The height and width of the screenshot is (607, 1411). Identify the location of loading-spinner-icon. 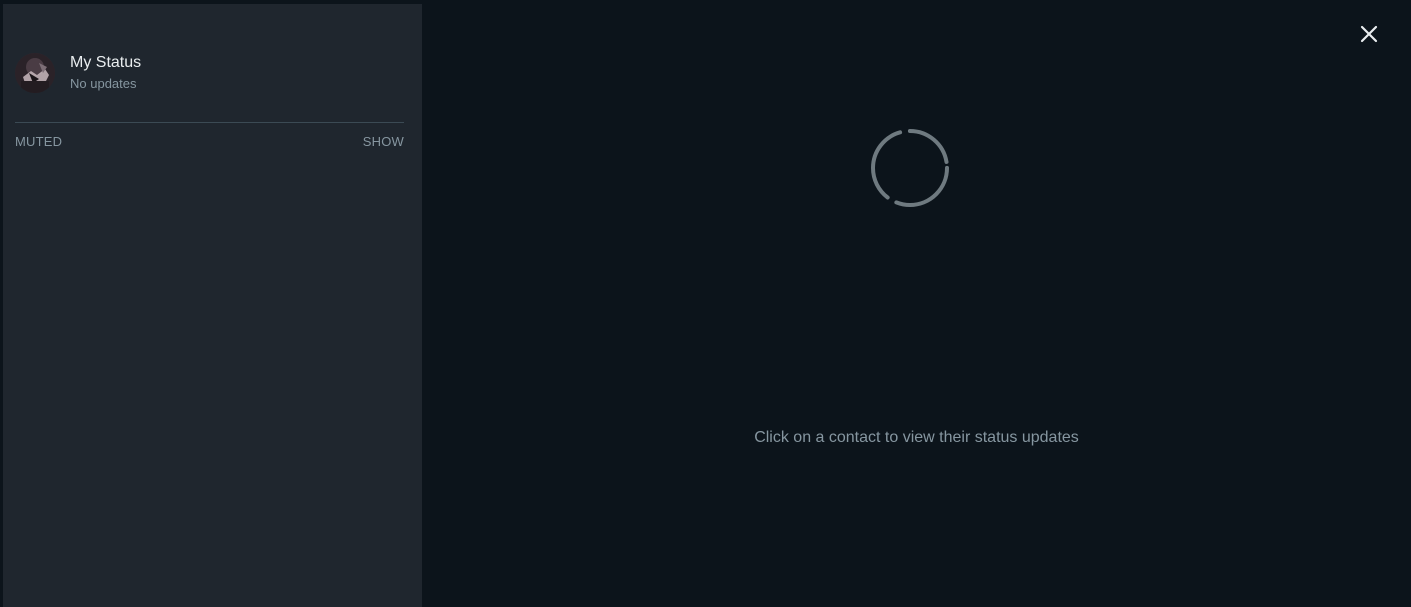
(910, 168).